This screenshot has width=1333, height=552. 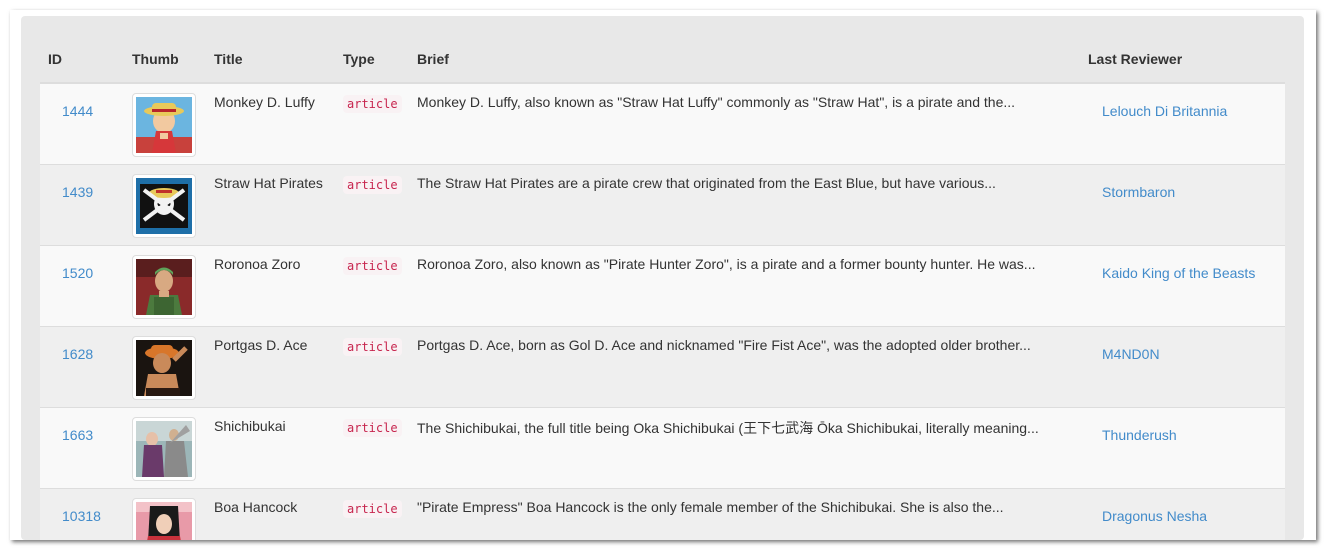 I want to click on table-header-row: ID Thumb Title Type Brief Last Reviewer, so click(x=662, y=60).